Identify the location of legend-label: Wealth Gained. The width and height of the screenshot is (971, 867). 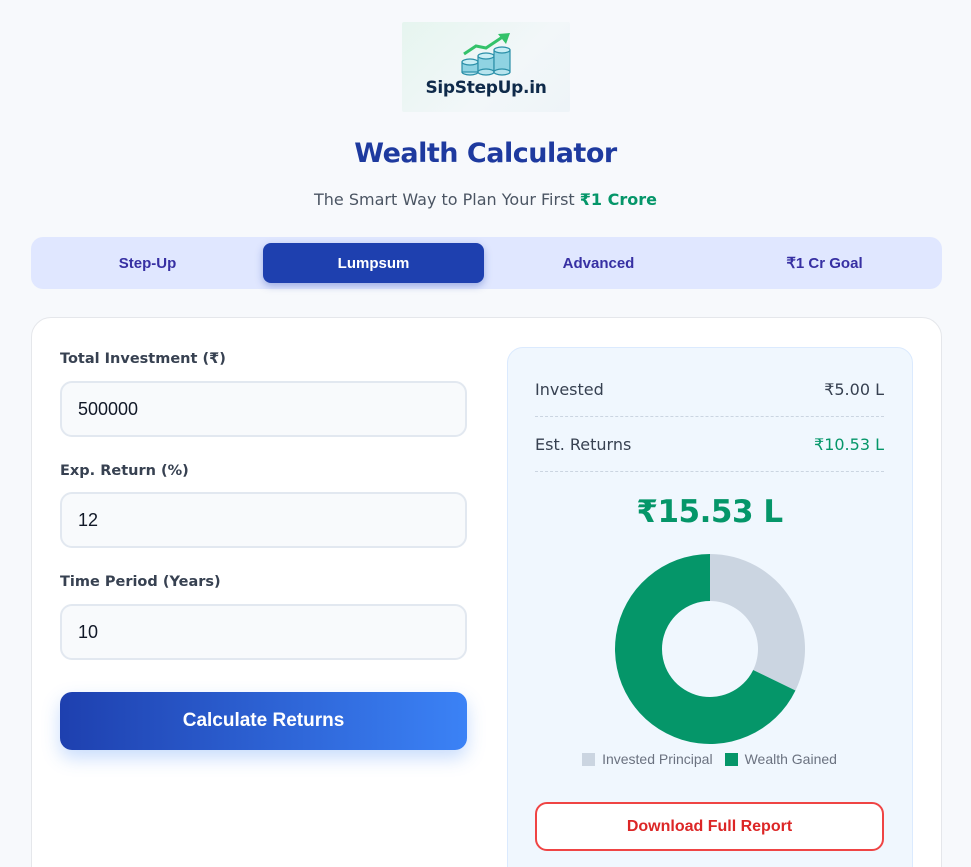
(790, 759).